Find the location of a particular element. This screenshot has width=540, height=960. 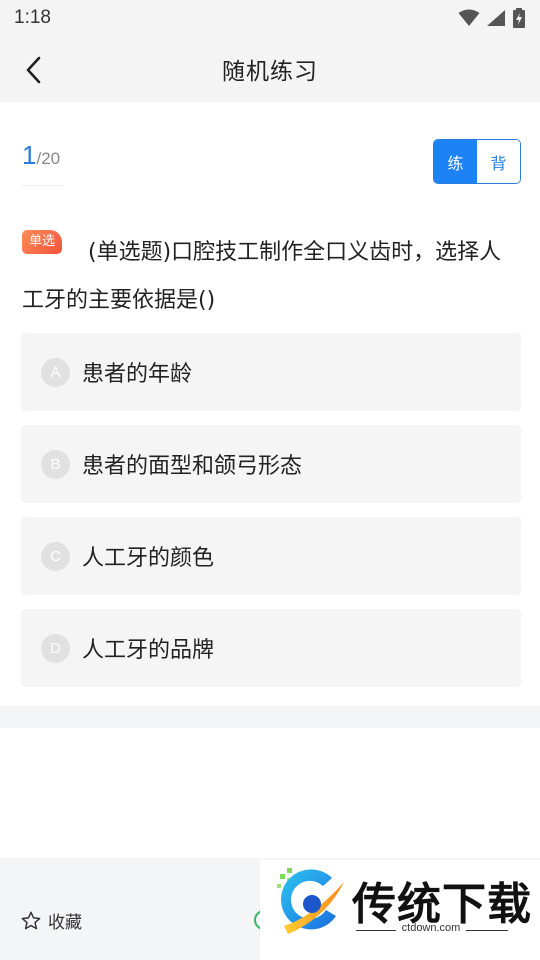

option-letter: B is located at coordinates (55, 464).